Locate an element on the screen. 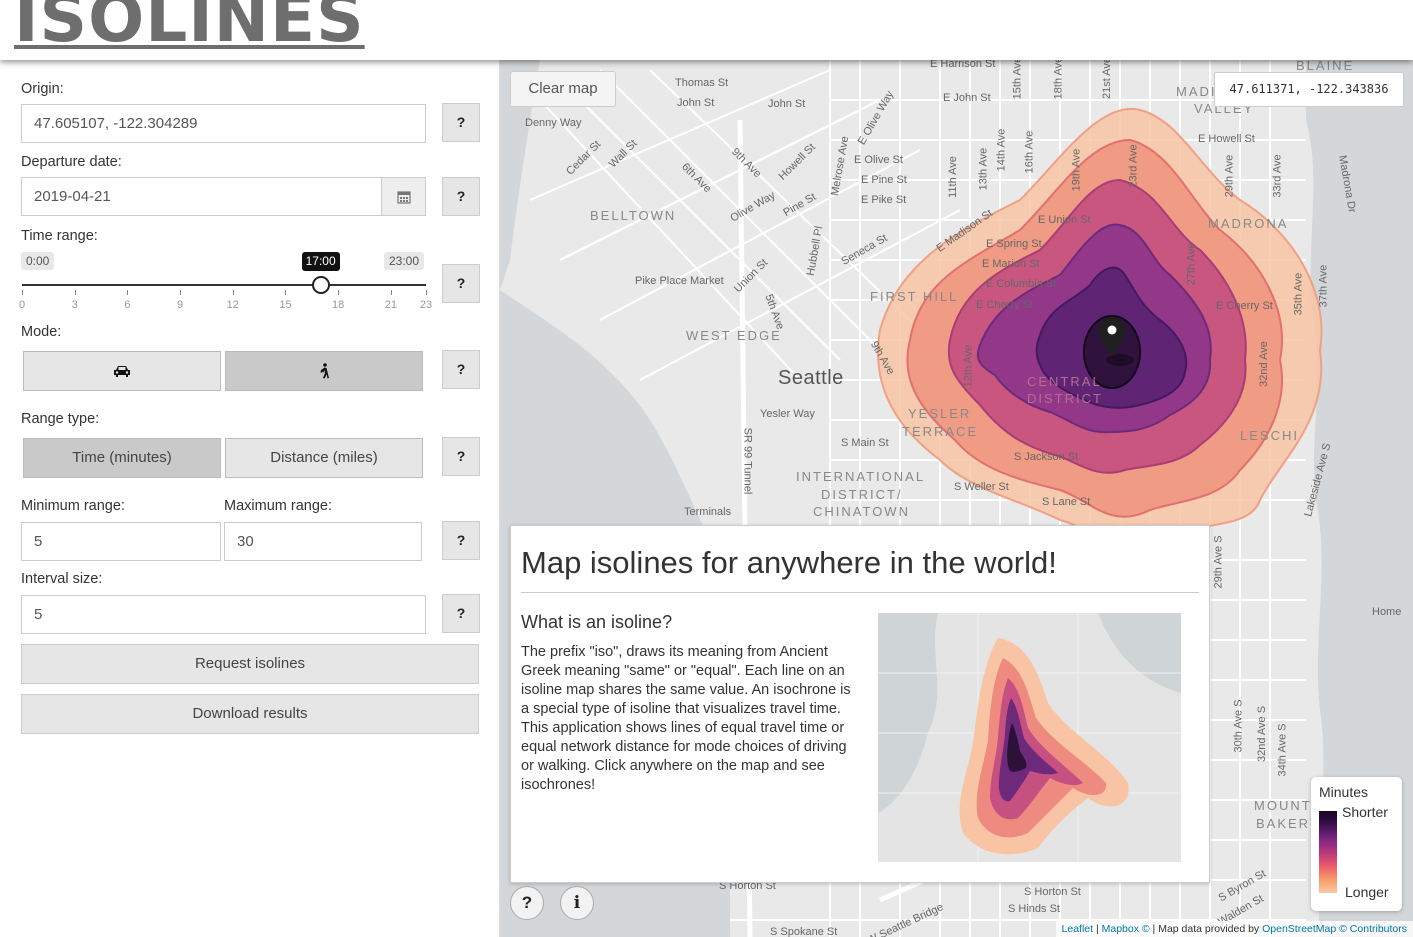  legend: Minutes Shorter Longer is located at coordinates (1356, 844).